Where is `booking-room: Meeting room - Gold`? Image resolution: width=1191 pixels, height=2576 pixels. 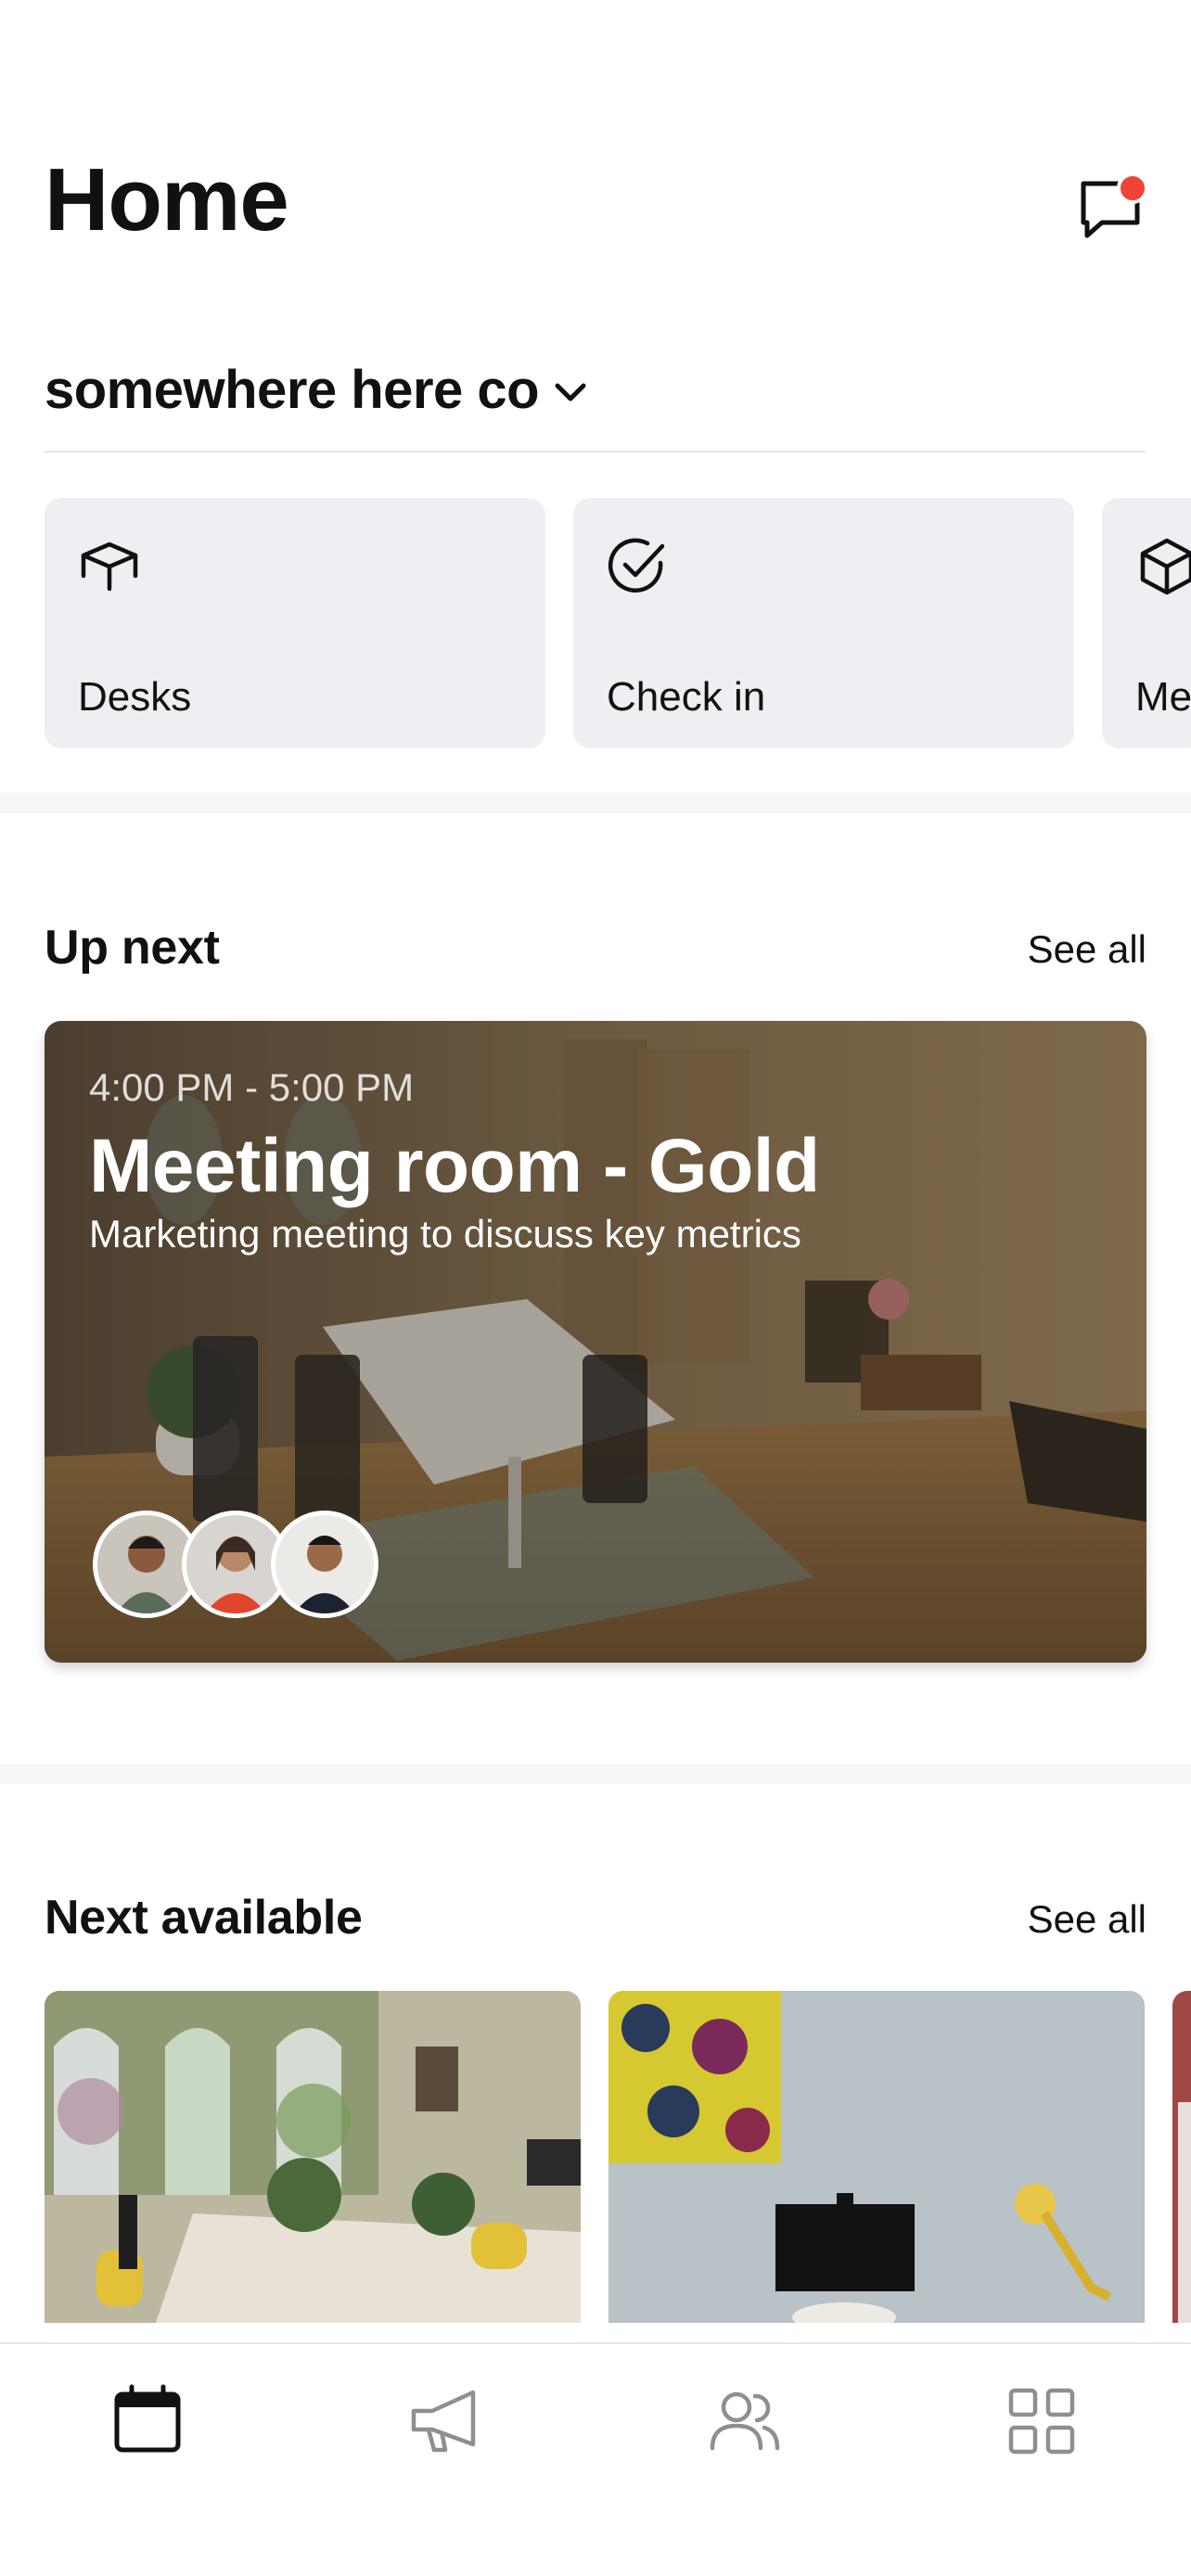
booking-room: Meeting room - Gold is located at coordinates (454, 1166).